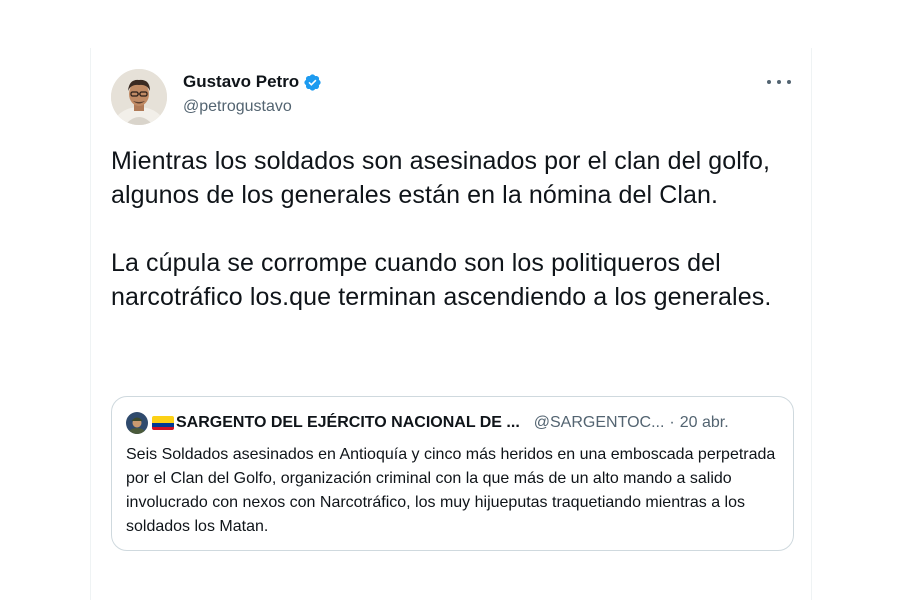  I want to click on author-name: Gustavo Petro, so click(241, 82).